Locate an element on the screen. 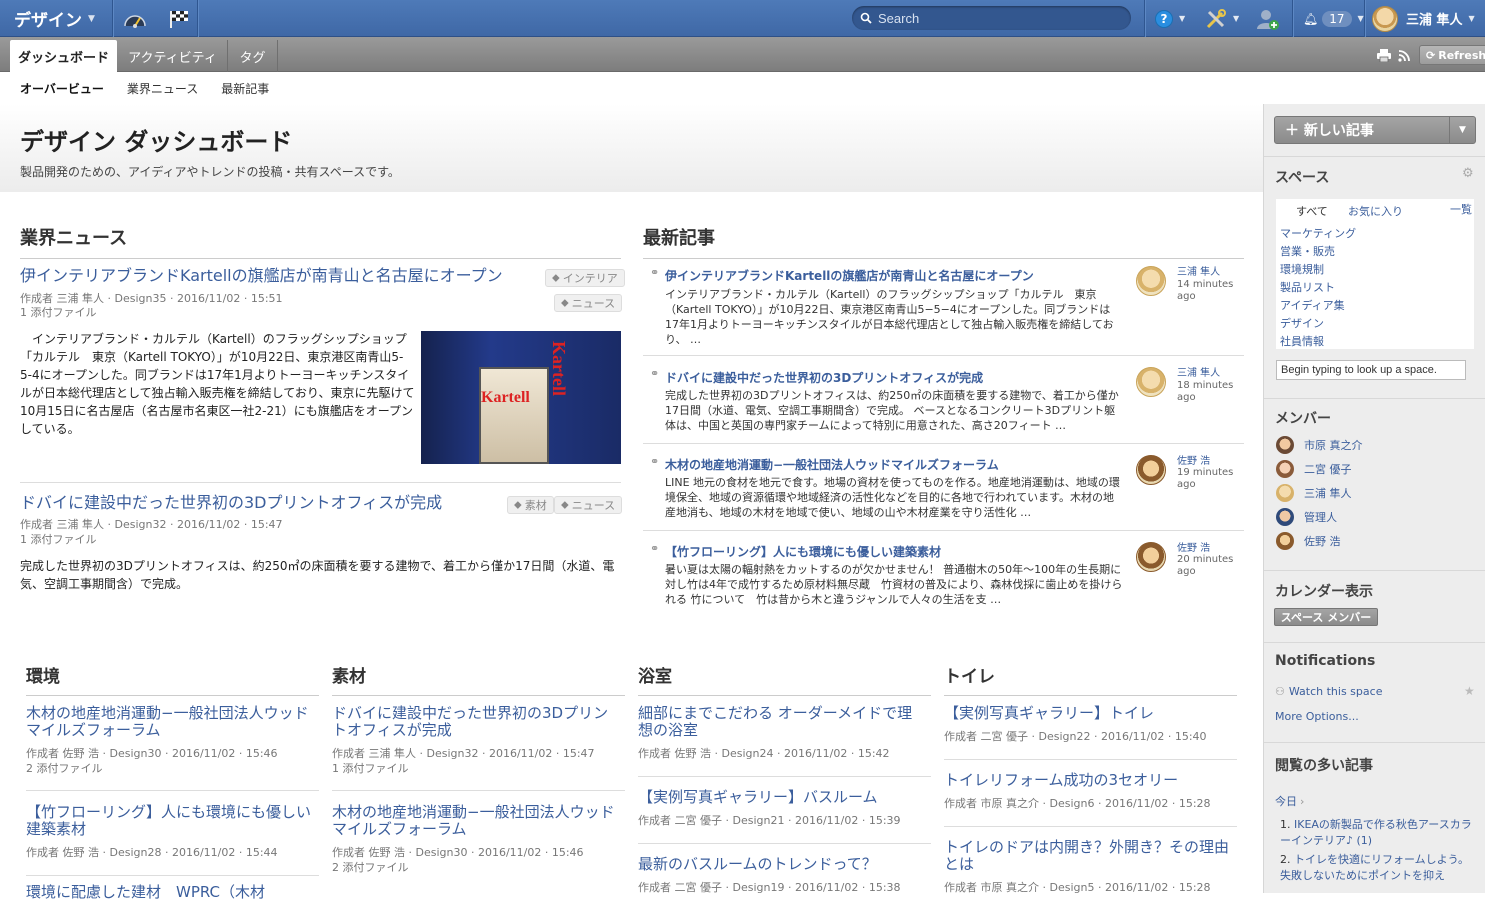 This screenshot has width=1485, height=901. add-user-icon is located at coordinates (1268, 19).